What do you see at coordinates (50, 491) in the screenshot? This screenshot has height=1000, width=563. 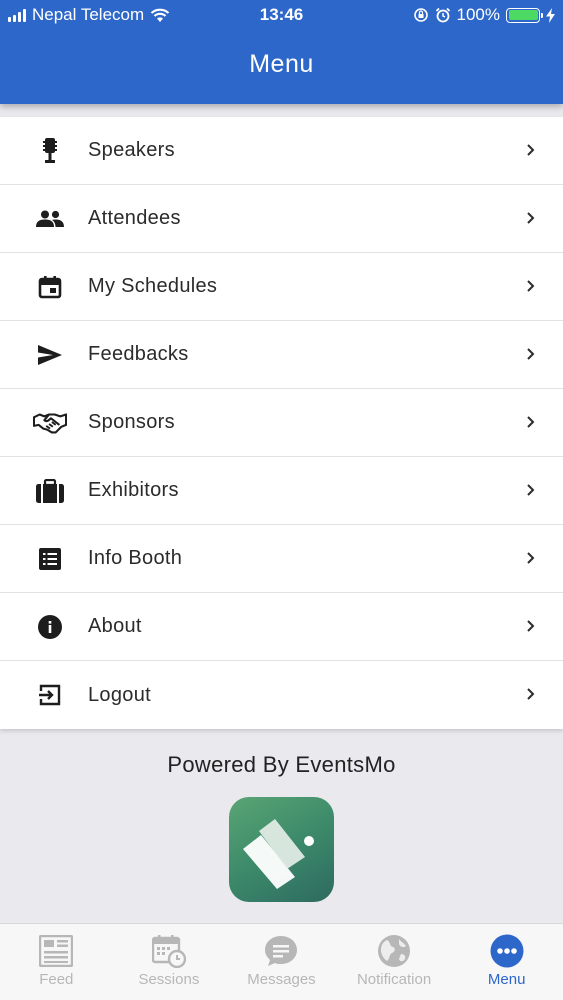 I see `briefcase-icon` at bounding box center [50, 491].